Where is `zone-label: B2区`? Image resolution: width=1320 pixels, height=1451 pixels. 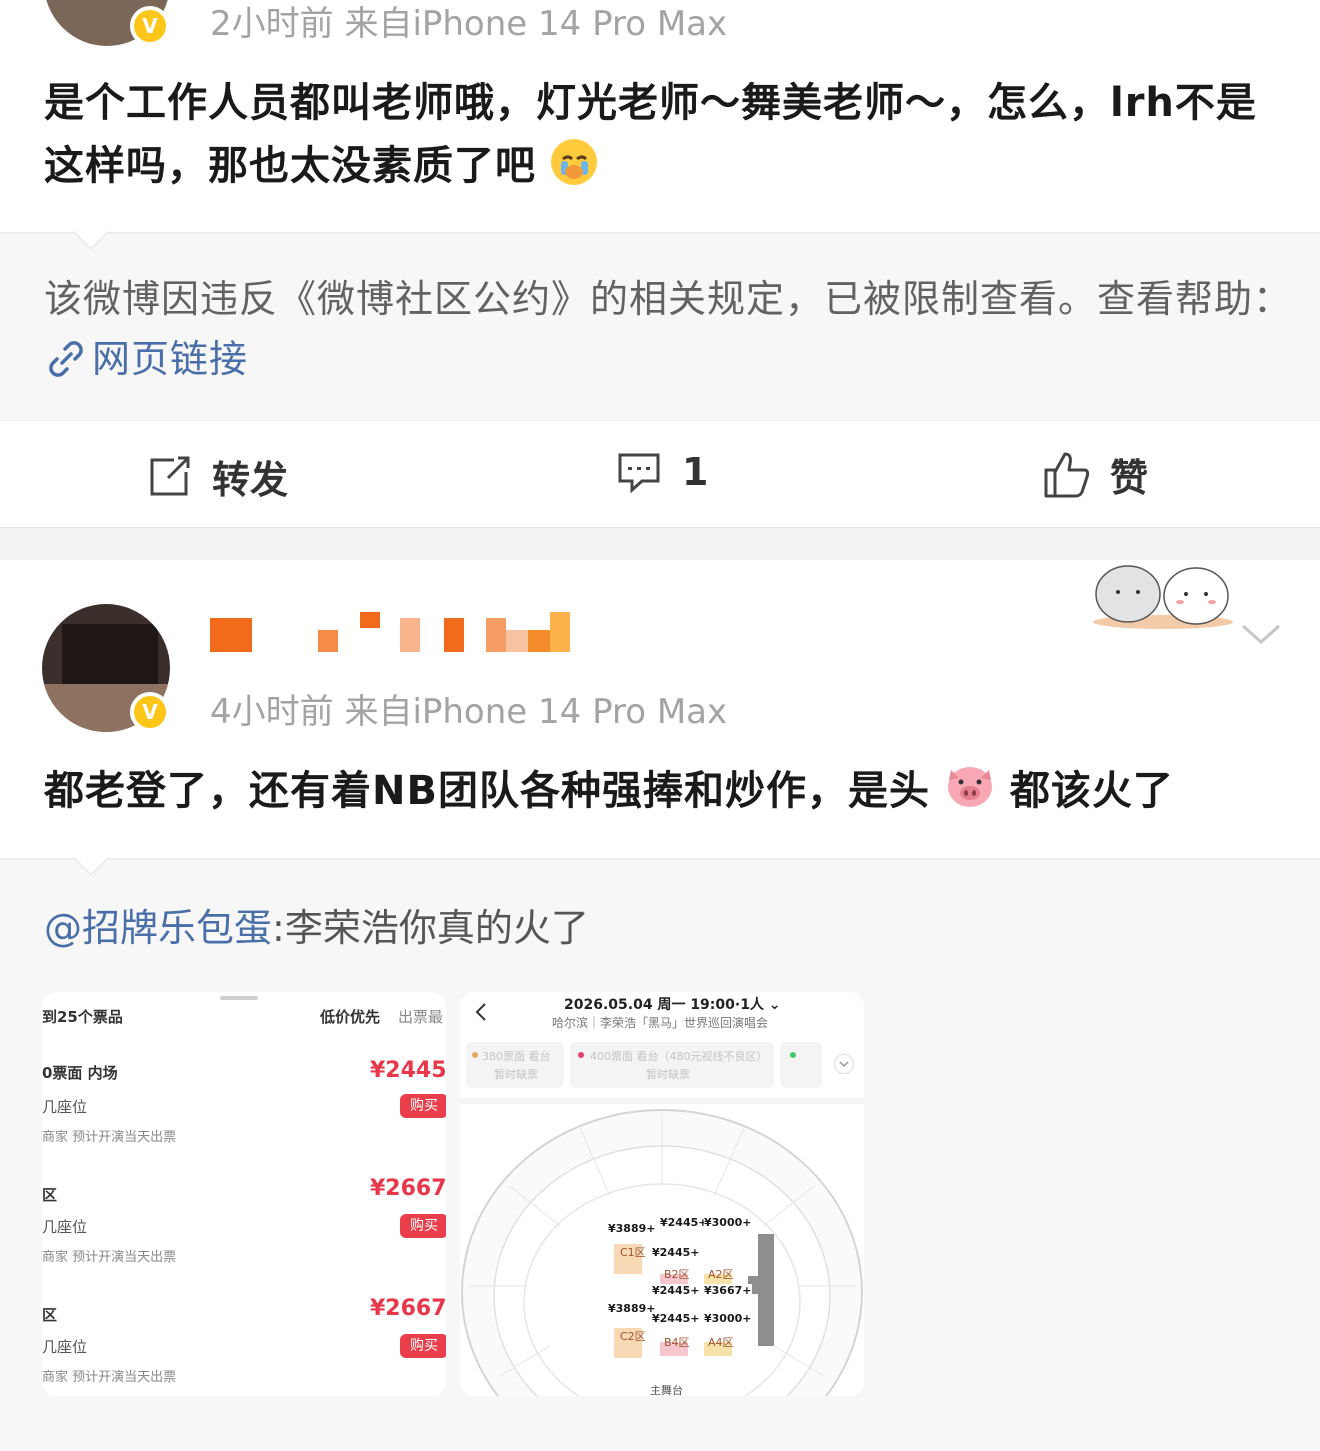
zone-label: B2区 is located at coordinates (677, 1274).